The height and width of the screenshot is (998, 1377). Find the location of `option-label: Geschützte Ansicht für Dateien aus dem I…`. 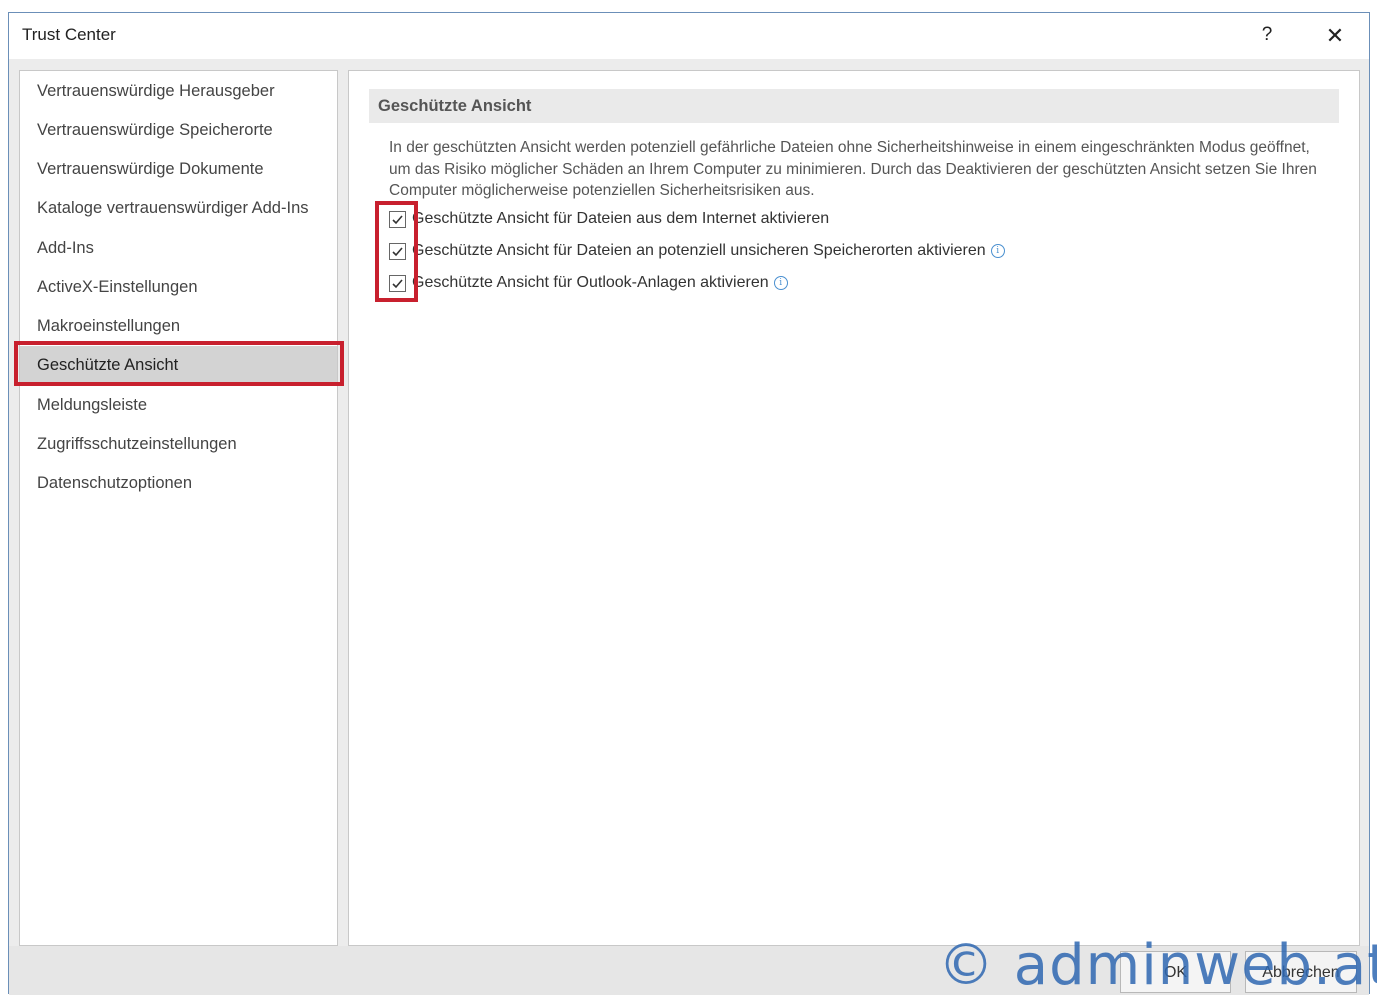

option-label: Geschützte Ansicht für Dateien aus dem I… is located at coordinates (621, 218).